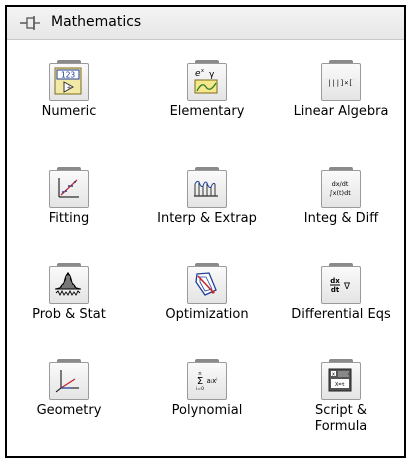 The image size is (411, 463). Describe the element at coordinates (206, 284) in the screenshot. I see `optimization-icon` at that location.